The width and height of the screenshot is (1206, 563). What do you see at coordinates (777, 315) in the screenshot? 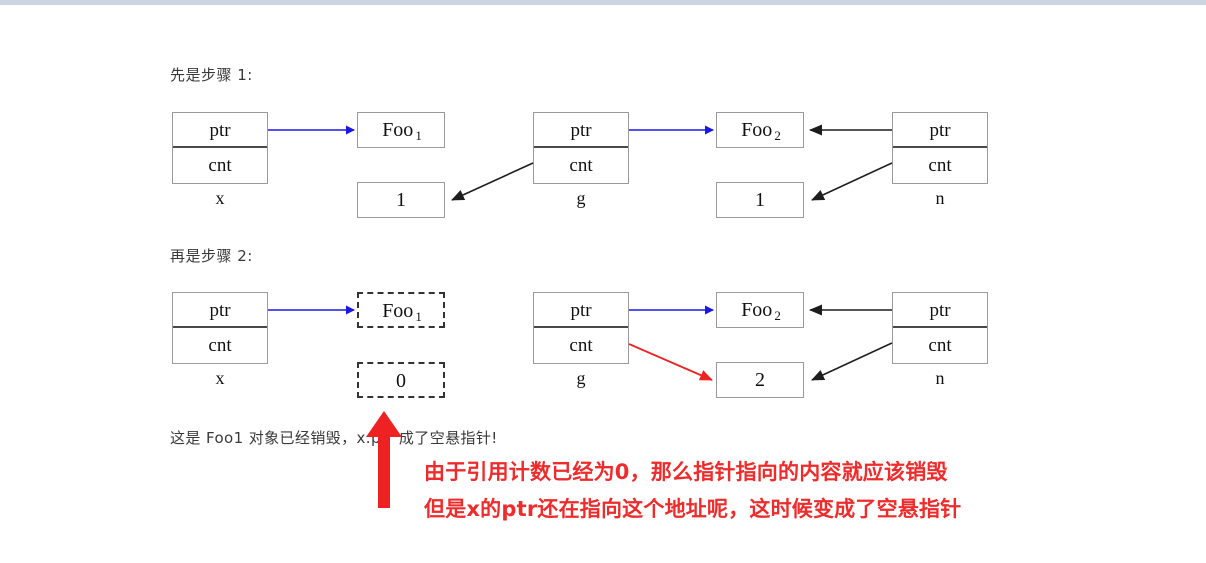
I see `step2-foo2-subscript: 2` at bounding box center [777, 315].